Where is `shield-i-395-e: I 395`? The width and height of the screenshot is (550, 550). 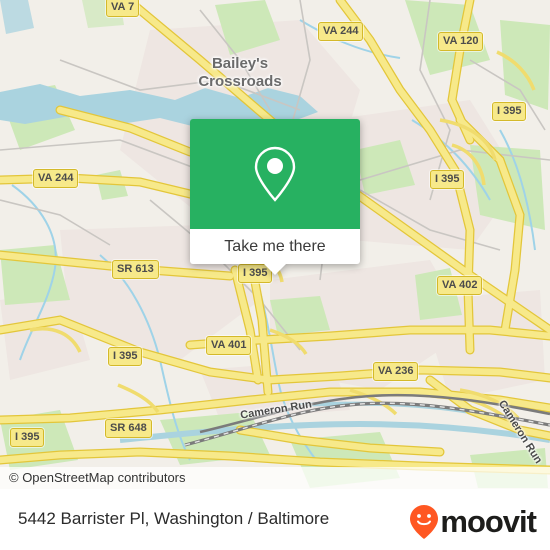
shield-i-395-e: I 395 is located at coordinates (447, 179).